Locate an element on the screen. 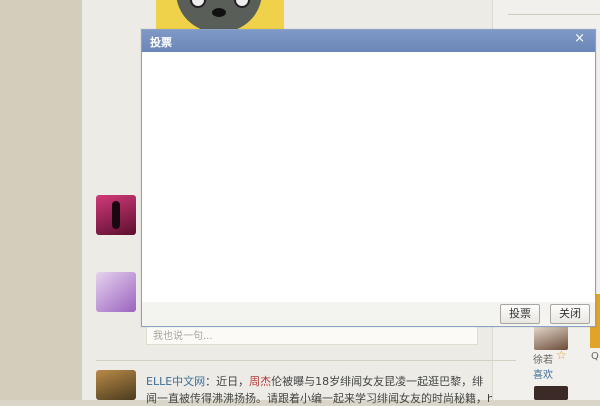 Image resolution: width=600 pixels, height=406 pixels. cartoon-nose is located at coordinates (219, 12).